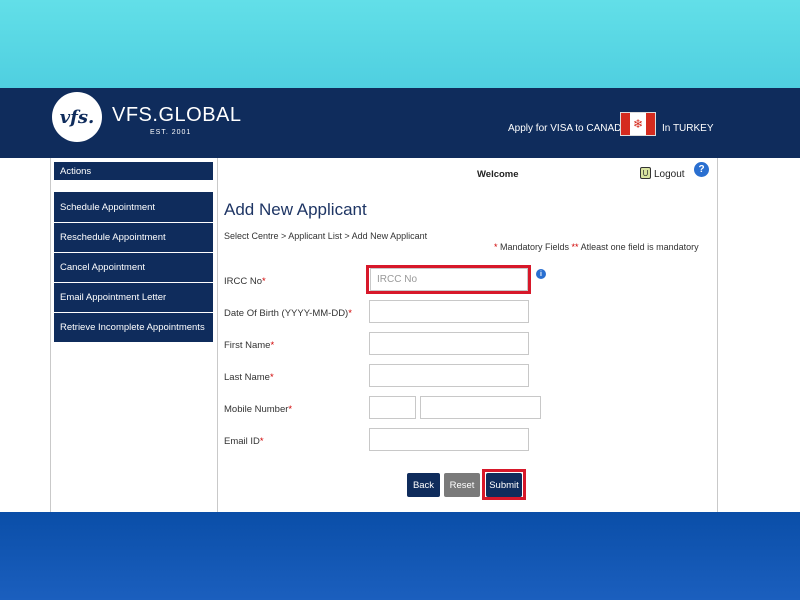 The height and width of the screenshot is (600, 800). I want to click on help-icon: ?, so click(701, 169).